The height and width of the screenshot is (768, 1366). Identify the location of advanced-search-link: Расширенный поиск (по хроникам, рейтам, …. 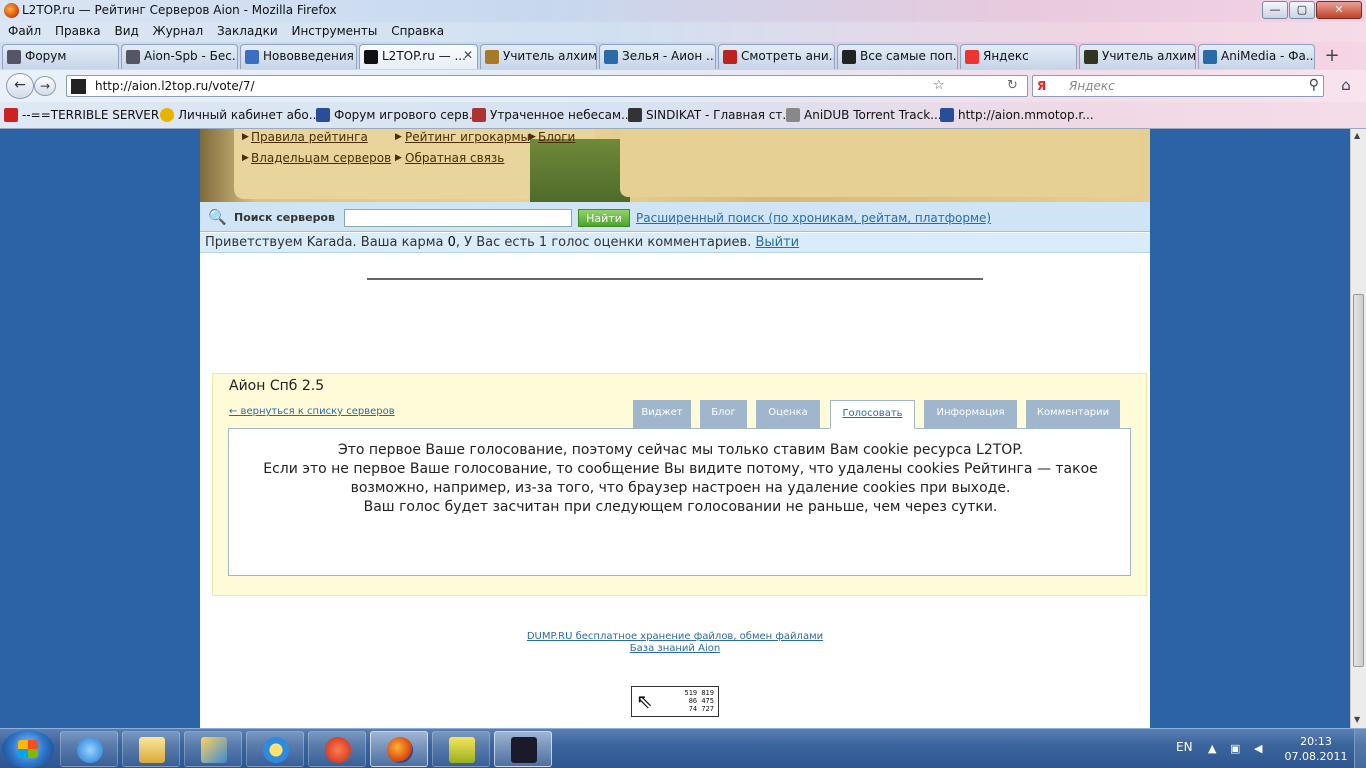
(813, 218).